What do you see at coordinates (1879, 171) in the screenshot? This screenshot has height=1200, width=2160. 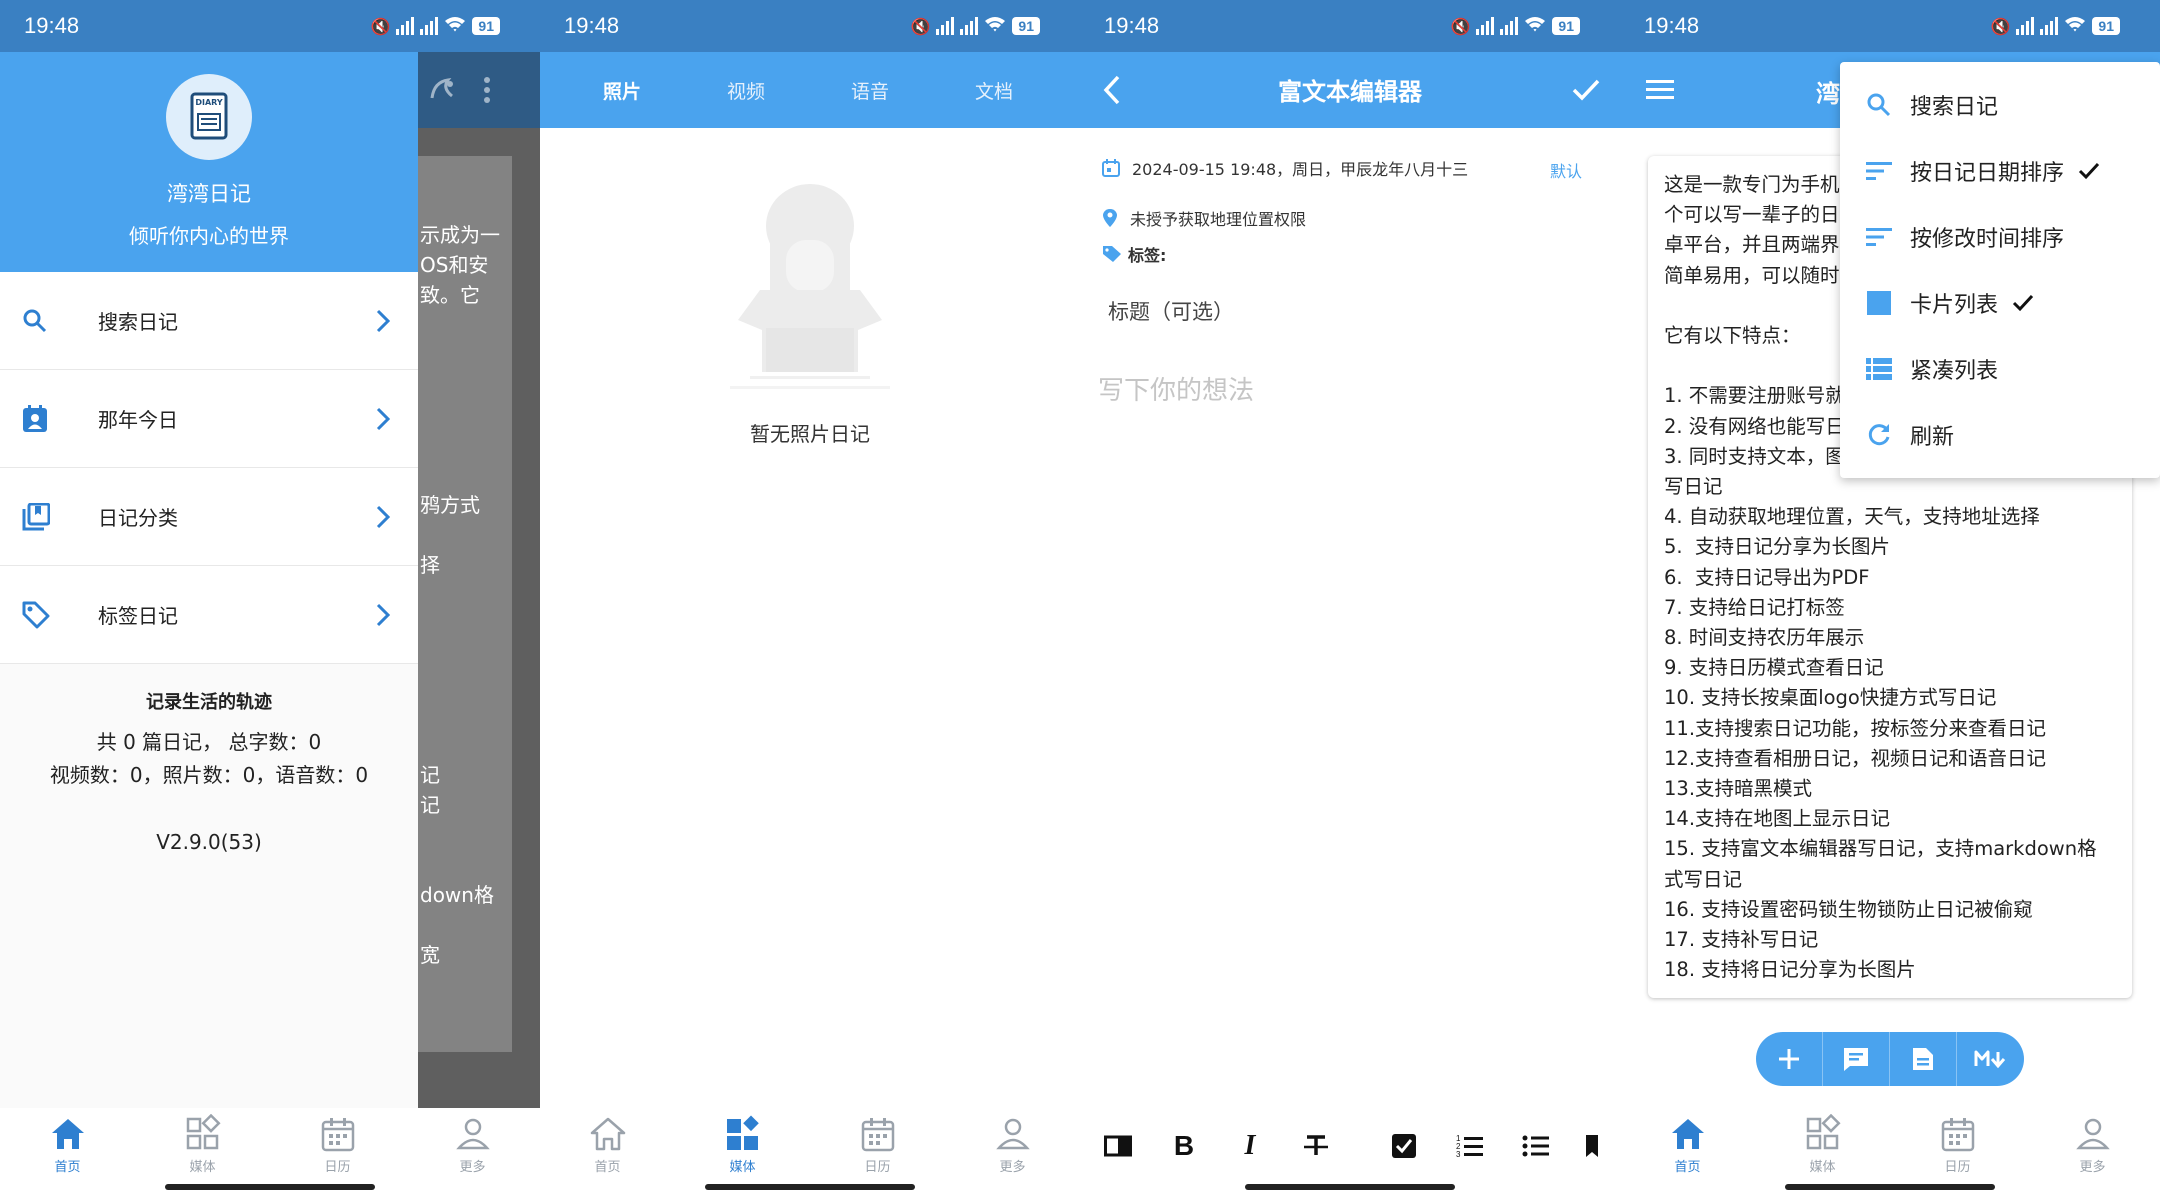 I see `sort-icon` at bounding box center [1879, 171].